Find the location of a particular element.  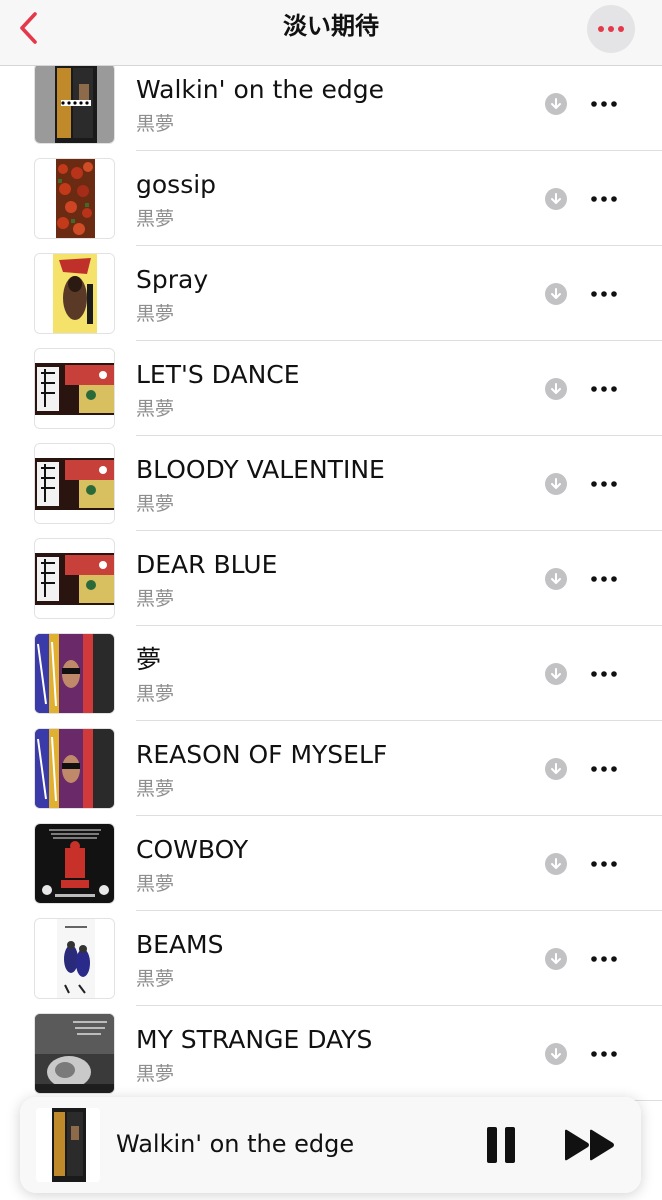

mini-player: Walkin' on the edge is located at coordinates (330, 1145).